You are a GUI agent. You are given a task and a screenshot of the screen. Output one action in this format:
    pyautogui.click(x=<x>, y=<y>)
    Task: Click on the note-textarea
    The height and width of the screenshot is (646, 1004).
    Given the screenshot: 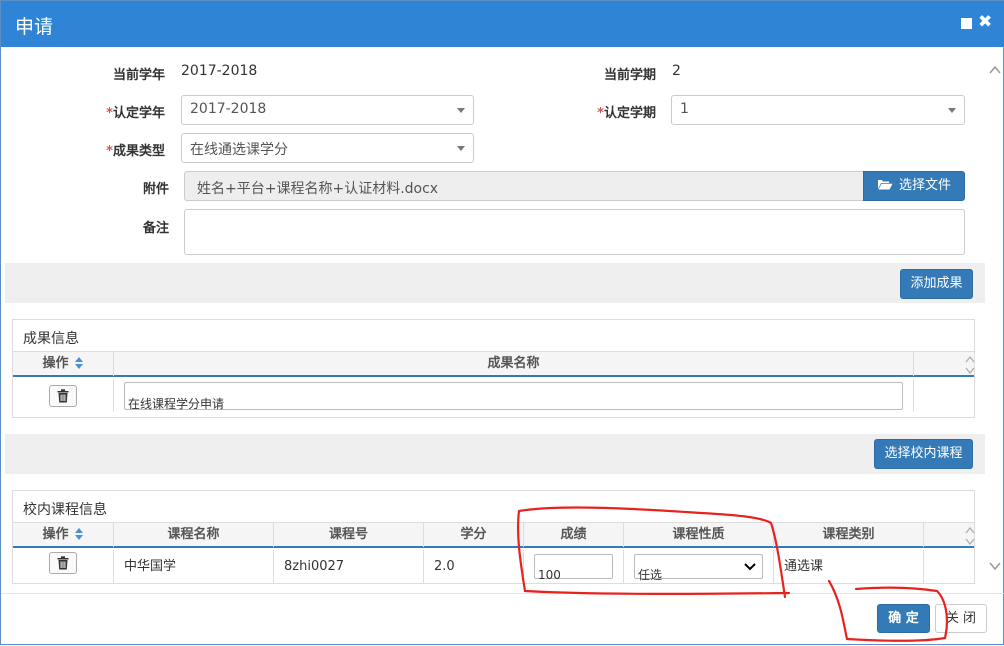 What is the action you would take?
    pyautogui.click(x=574, y=232)
    